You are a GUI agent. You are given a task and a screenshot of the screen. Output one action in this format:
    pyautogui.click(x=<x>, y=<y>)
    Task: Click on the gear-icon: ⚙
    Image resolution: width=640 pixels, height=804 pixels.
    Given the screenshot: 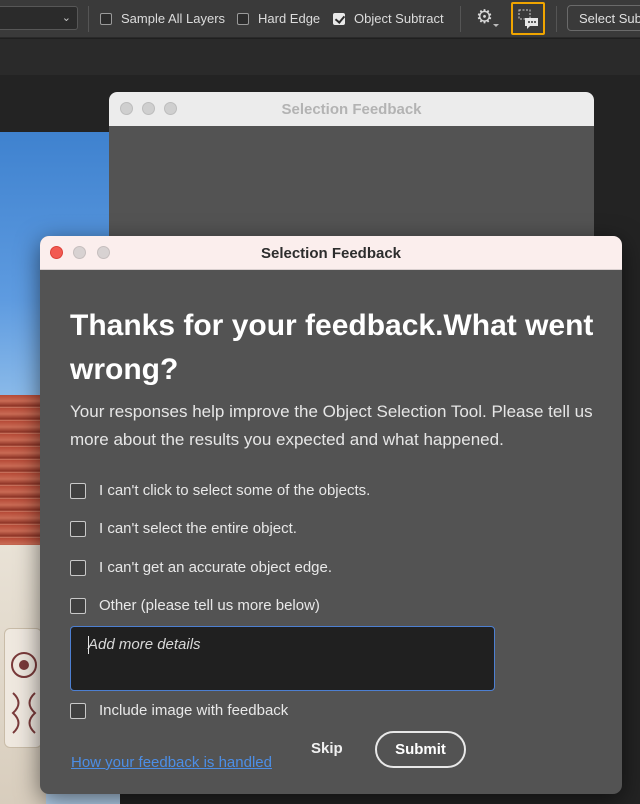 What is the action you would take?
    pyautogui.click(x=484, y=18)
    